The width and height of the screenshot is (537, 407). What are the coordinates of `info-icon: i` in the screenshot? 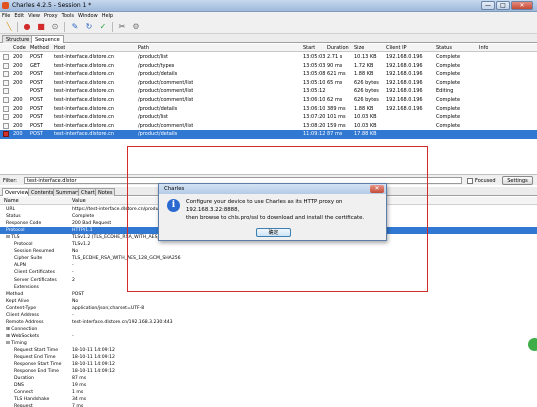 It's located at (173, 205).